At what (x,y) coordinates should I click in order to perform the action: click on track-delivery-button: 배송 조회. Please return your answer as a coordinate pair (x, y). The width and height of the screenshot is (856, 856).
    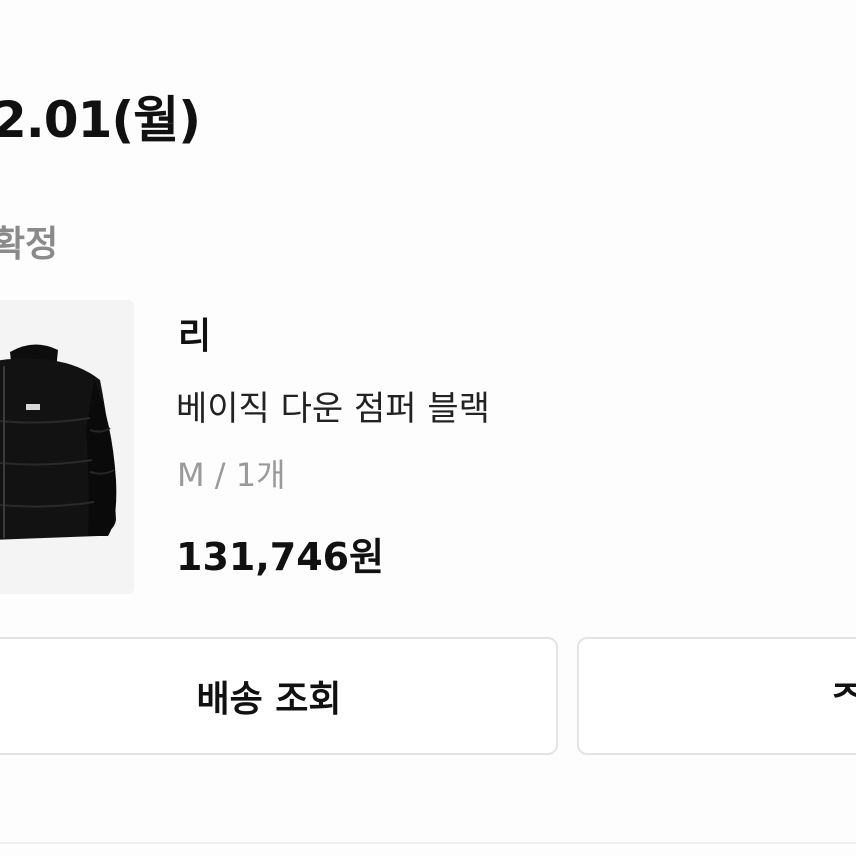
    Looking at the image, I should click on (279, 696).